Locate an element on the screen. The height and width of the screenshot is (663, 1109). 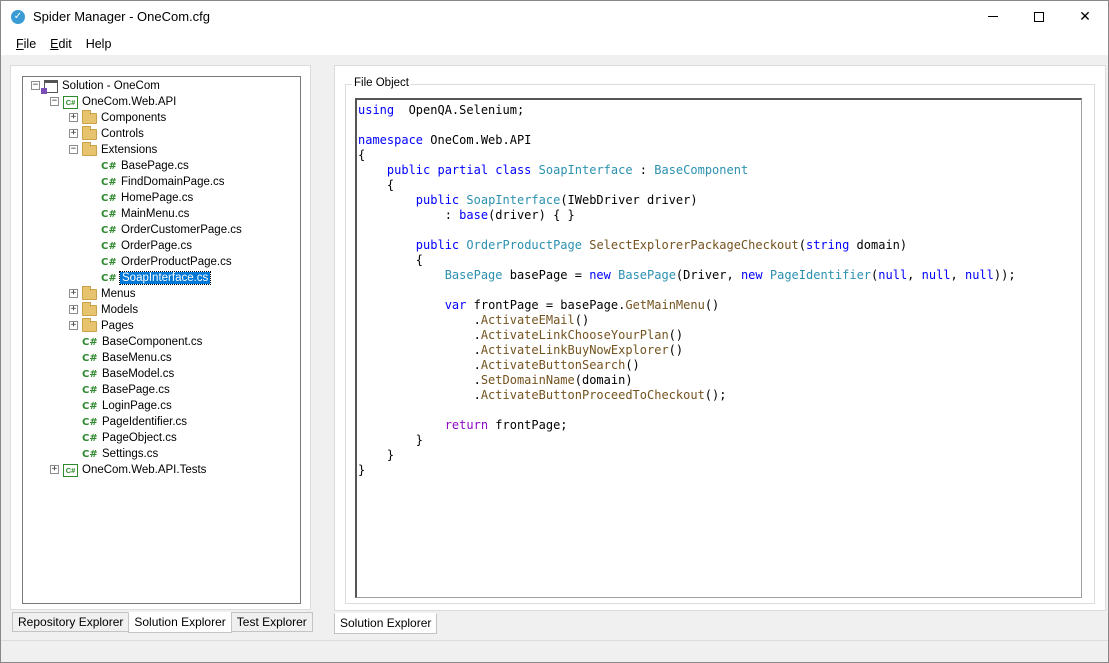
tree-item: Pages is located at coordinates (108, 326).